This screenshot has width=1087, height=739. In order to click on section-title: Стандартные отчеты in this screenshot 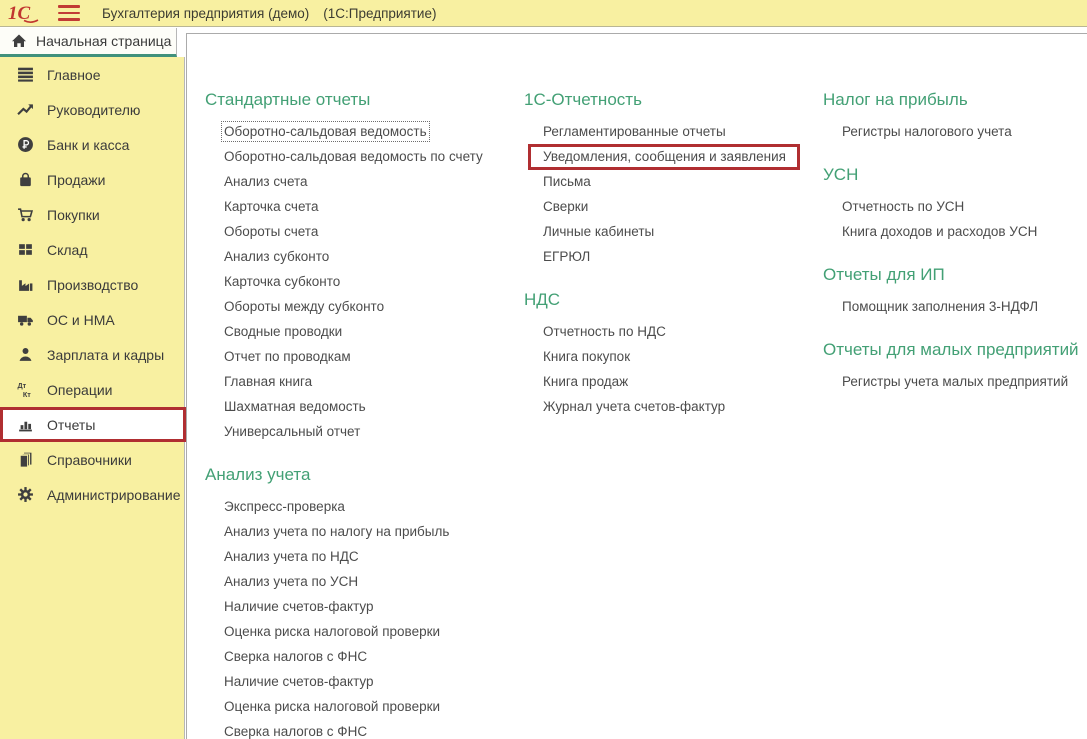, I will do `click(288, 99)`.